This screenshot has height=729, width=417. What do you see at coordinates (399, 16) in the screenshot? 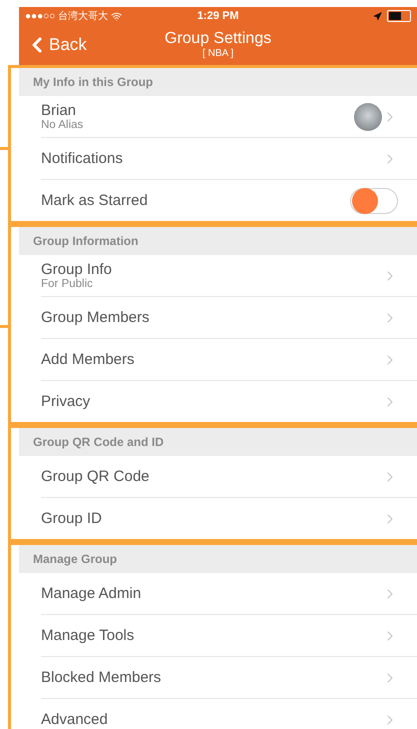
I see `battery-icon` at bounding box center [399, 16].